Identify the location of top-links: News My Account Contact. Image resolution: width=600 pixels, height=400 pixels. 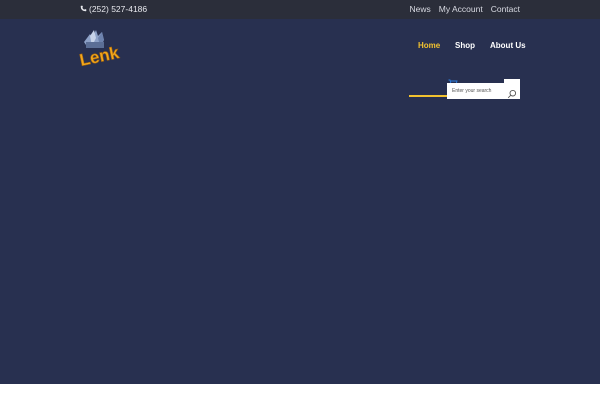
(465, 9).